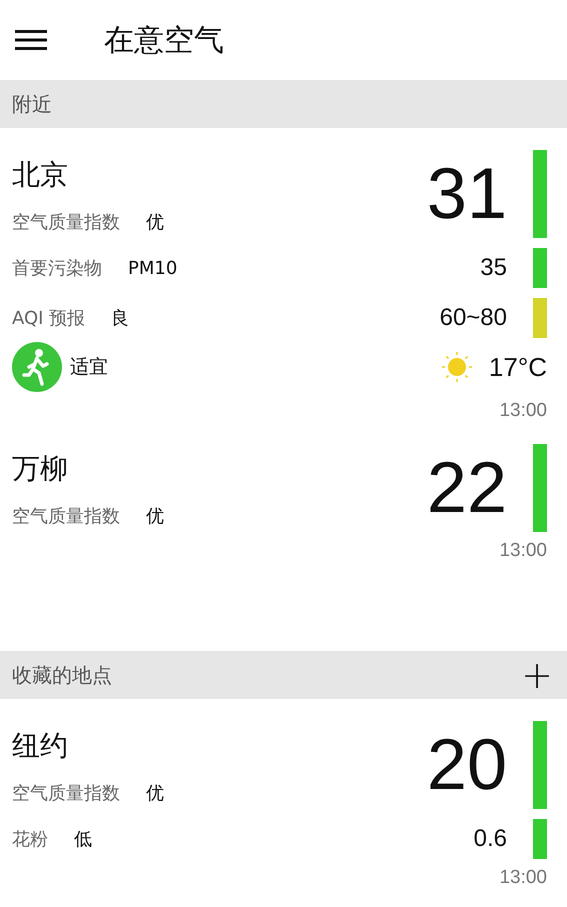  What do you see at coordinates (120, 318) in the screenshot?
I see `row-value: 良` at bounding box center [120, 318].